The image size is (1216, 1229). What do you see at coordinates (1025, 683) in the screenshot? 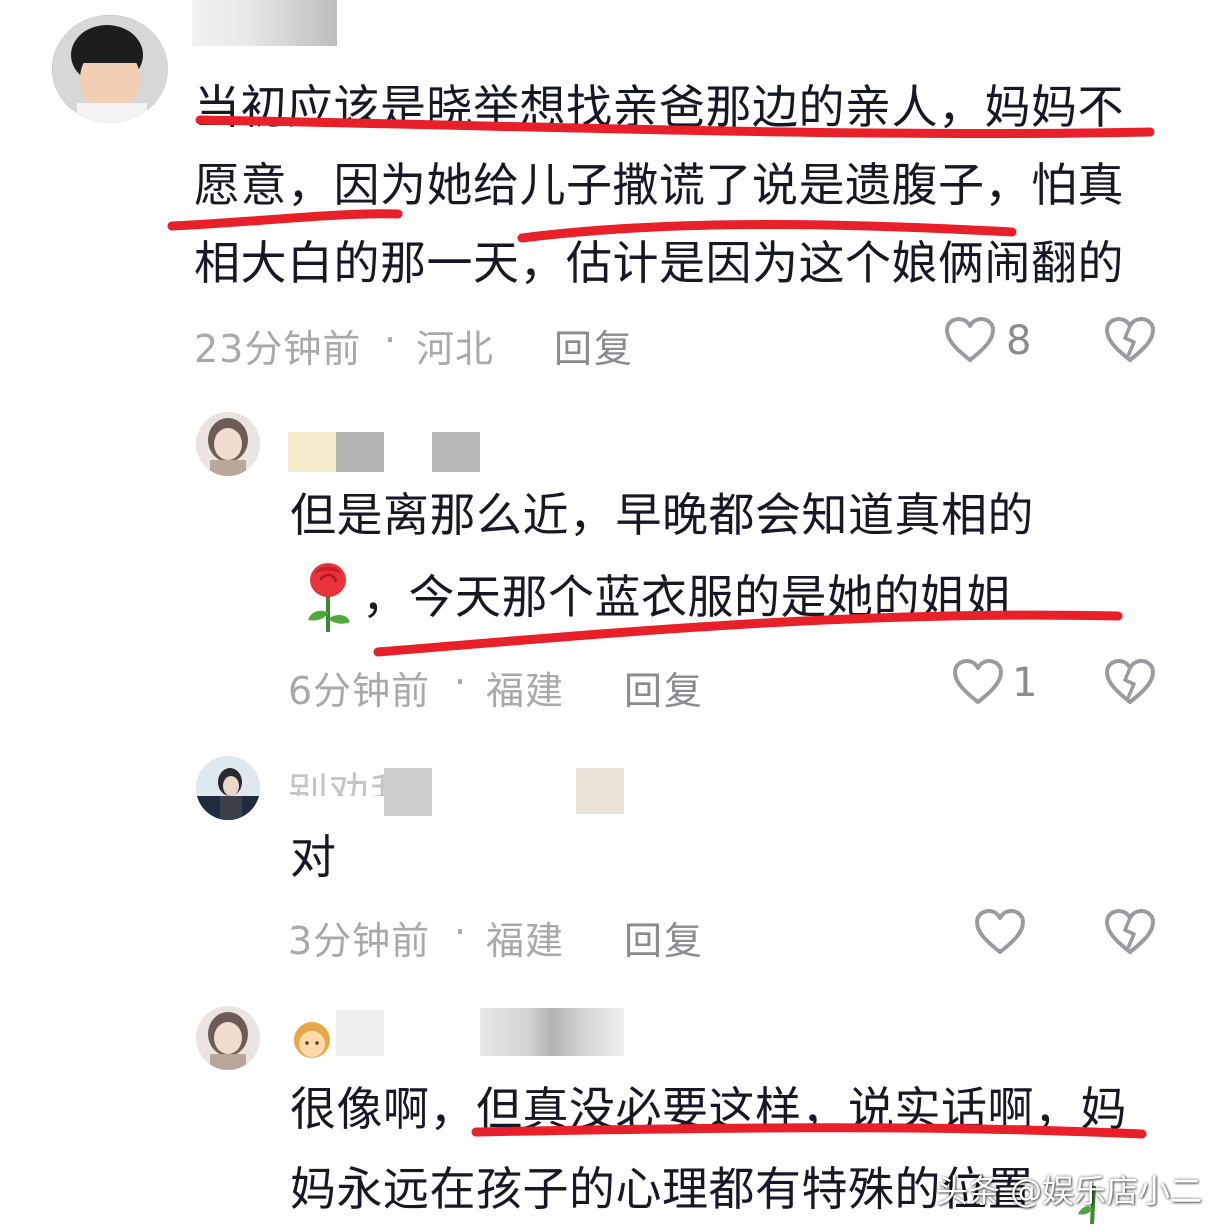
I see `like-count: 1` at bounding box center [1025, 683].